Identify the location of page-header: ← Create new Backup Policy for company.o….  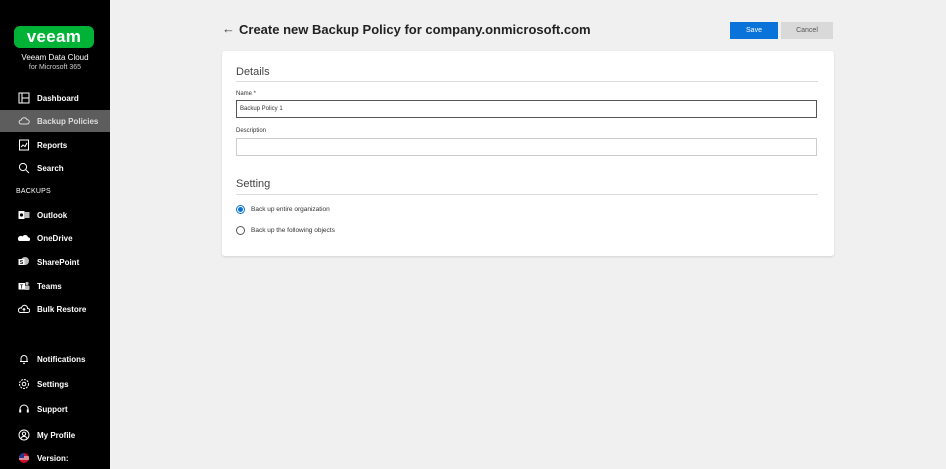
(528, 30).